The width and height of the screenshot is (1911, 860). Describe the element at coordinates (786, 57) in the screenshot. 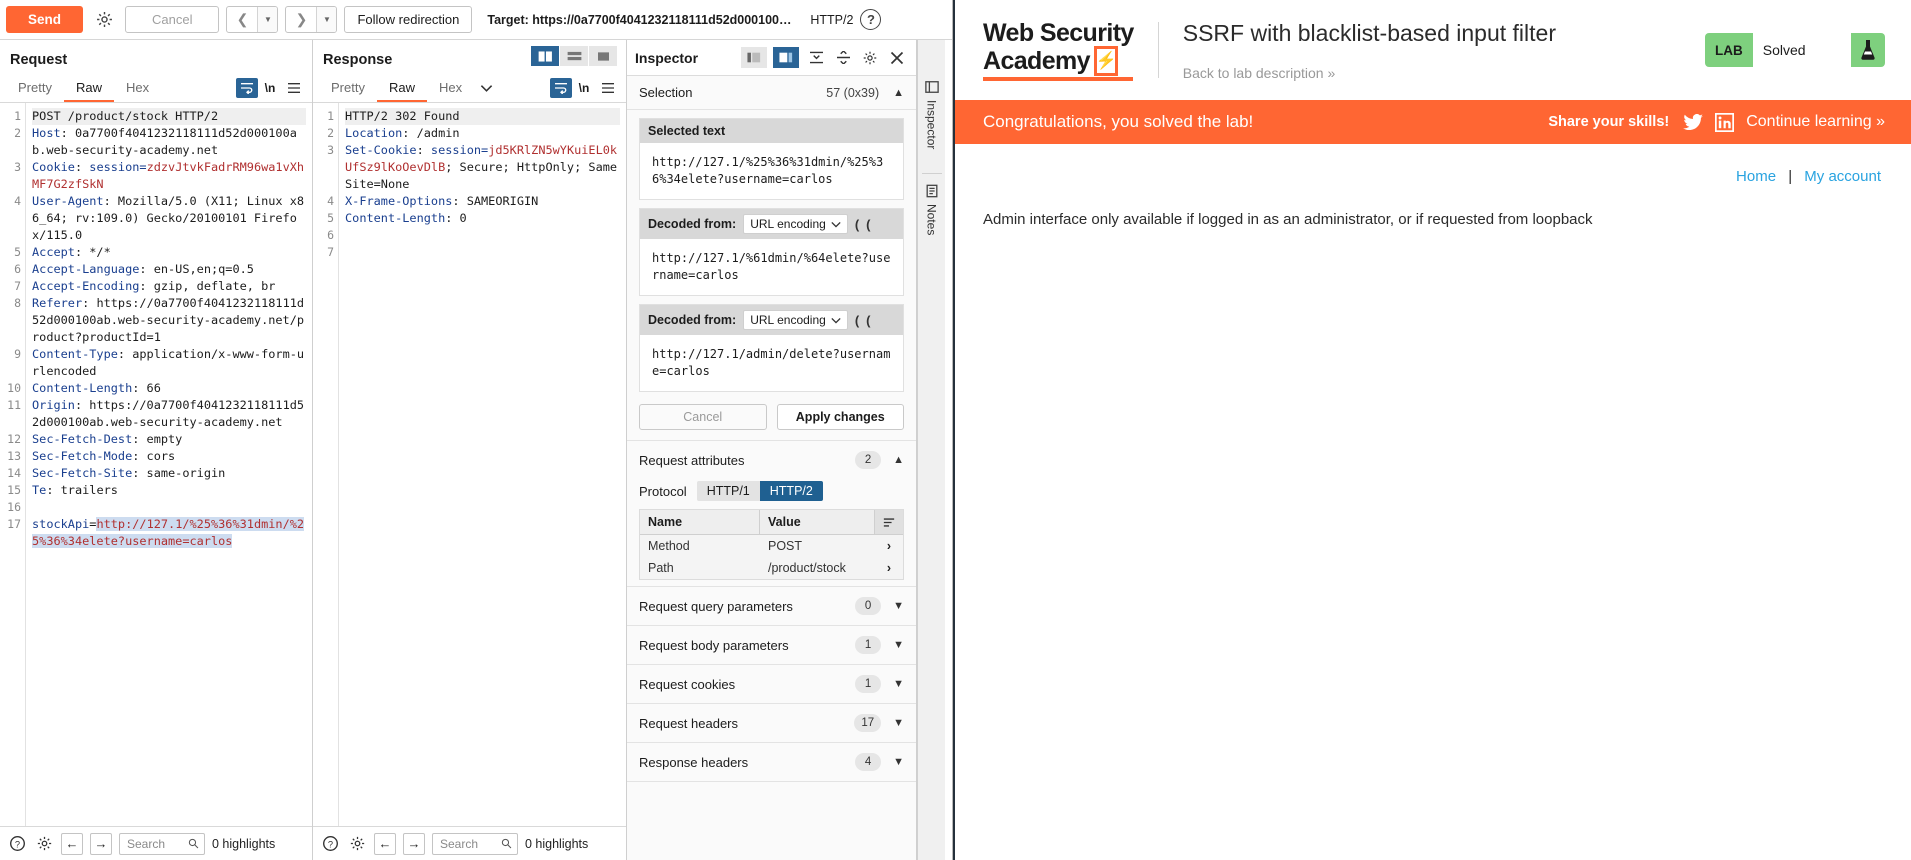

I see `inspector-right-icon` at that location.